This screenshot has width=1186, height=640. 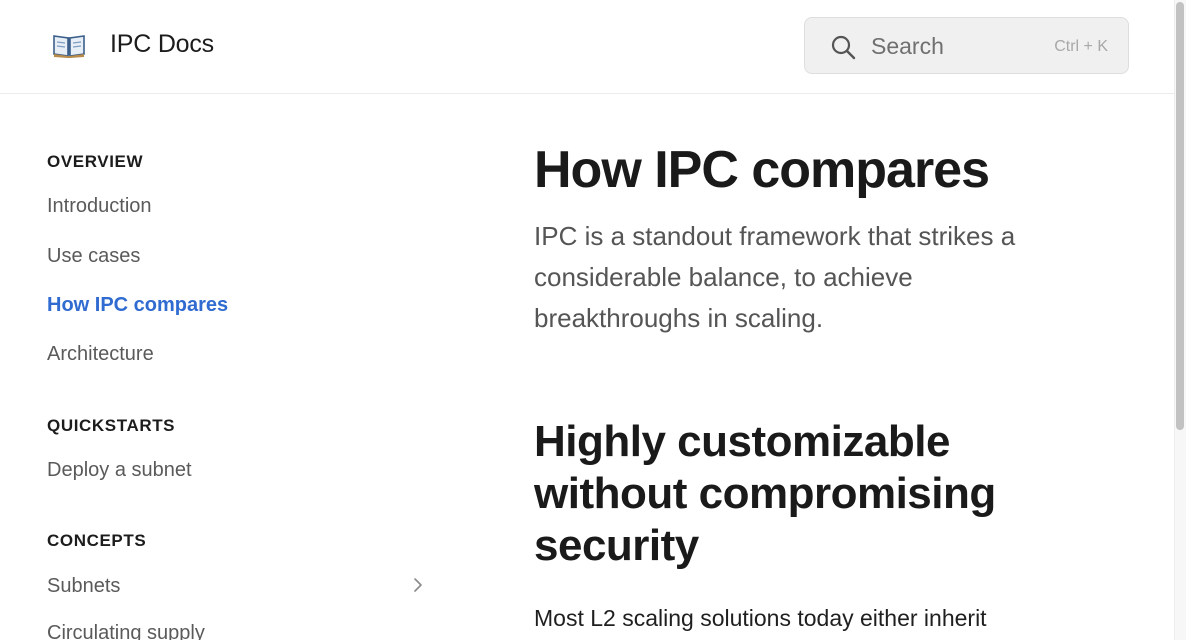 I want to click on sidebar-item-how-ipc-compares: How IPC compares, so click(x=137, y=305).